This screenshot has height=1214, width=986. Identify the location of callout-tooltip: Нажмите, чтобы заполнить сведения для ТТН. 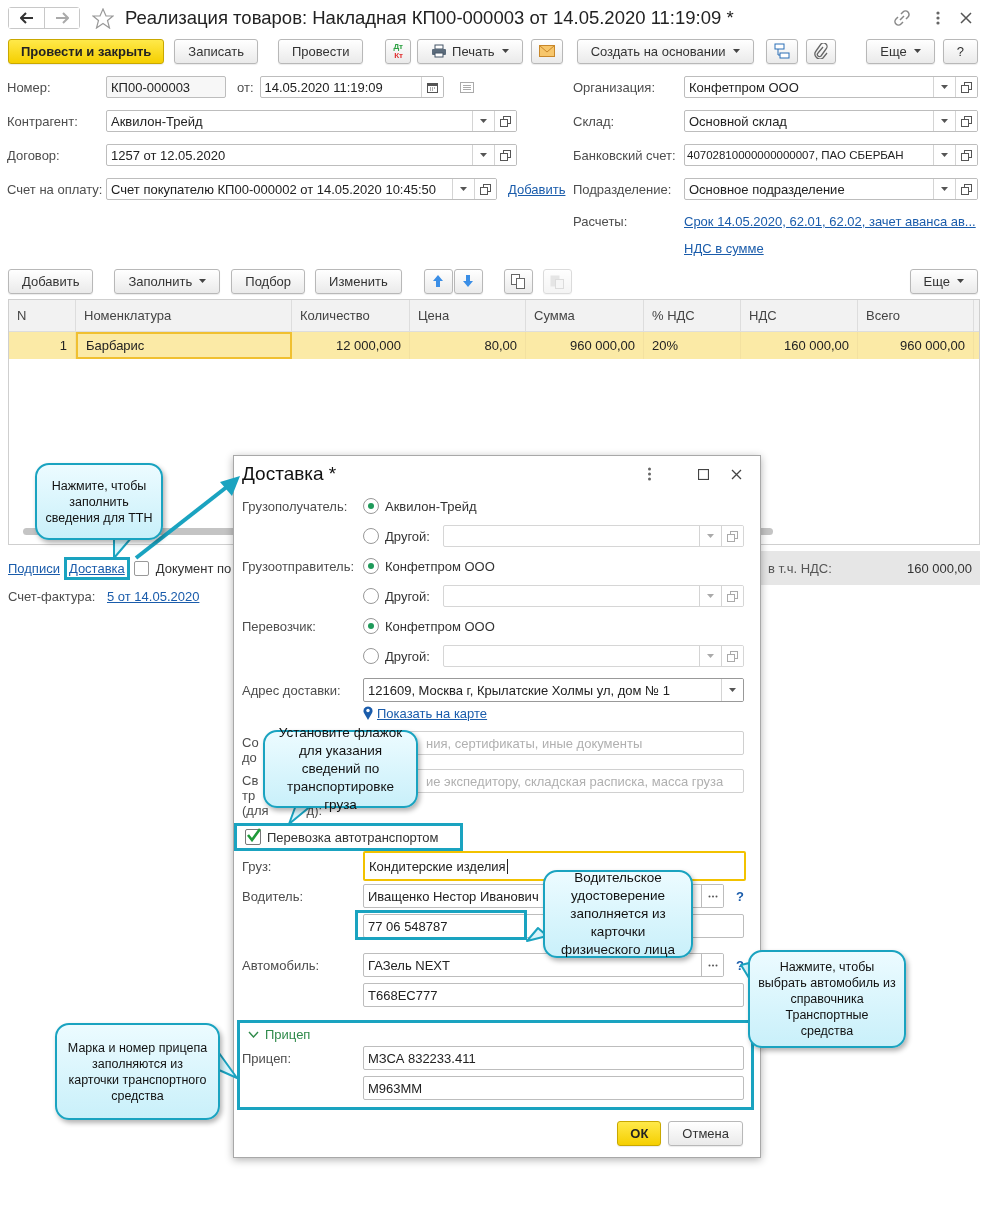
(99, 501).